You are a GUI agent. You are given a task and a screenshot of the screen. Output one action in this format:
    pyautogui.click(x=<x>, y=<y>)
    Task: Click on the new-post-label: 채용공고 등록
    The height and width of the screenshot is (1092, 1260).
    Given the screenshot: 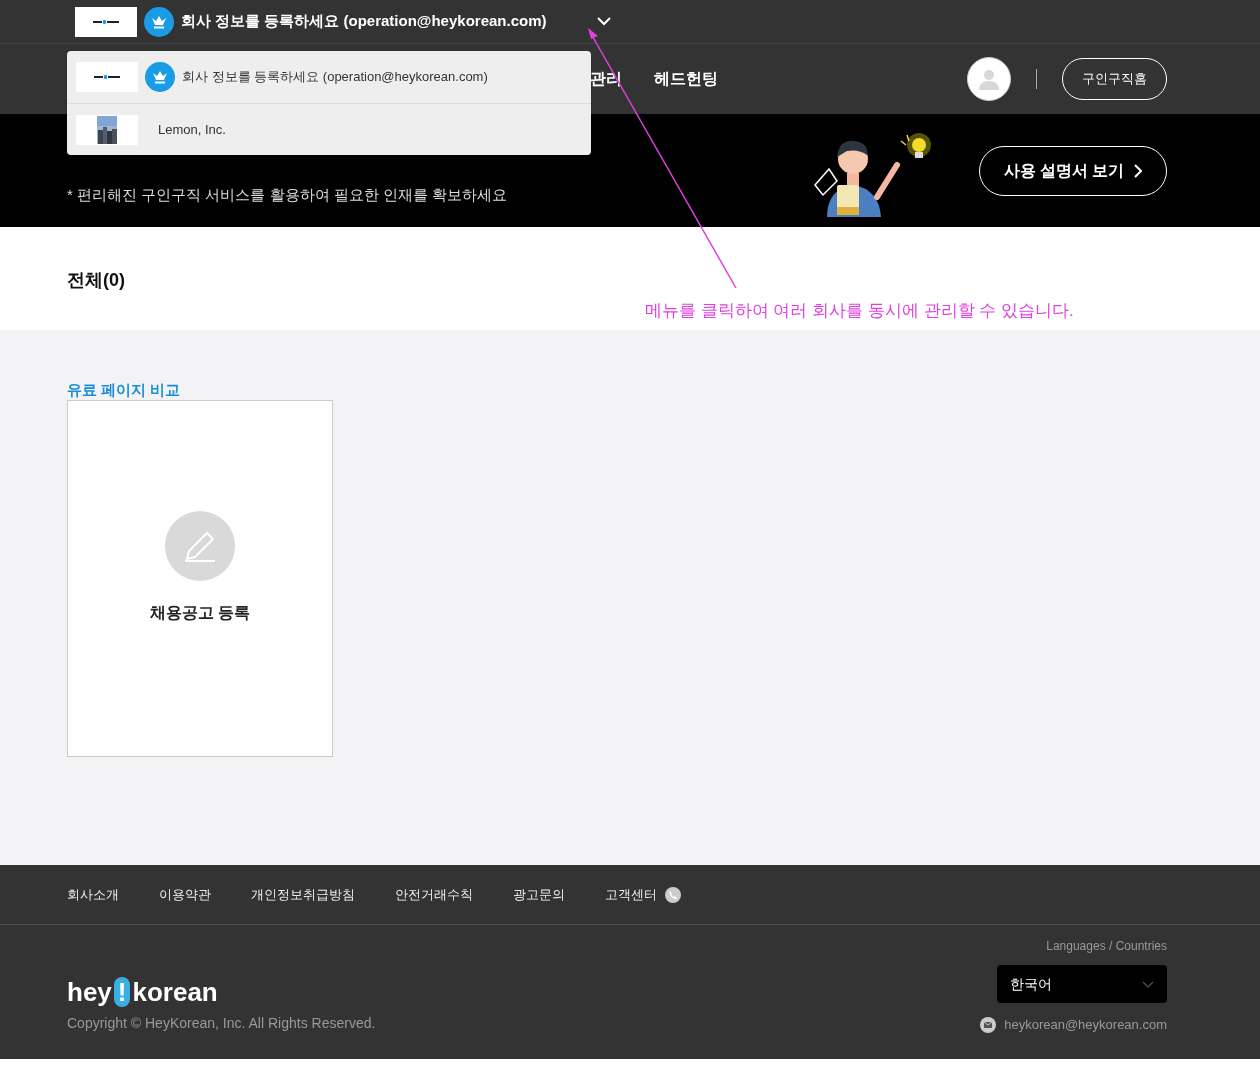 What is the action you would take?
    pyautogui.click(x=200, y=613)
    